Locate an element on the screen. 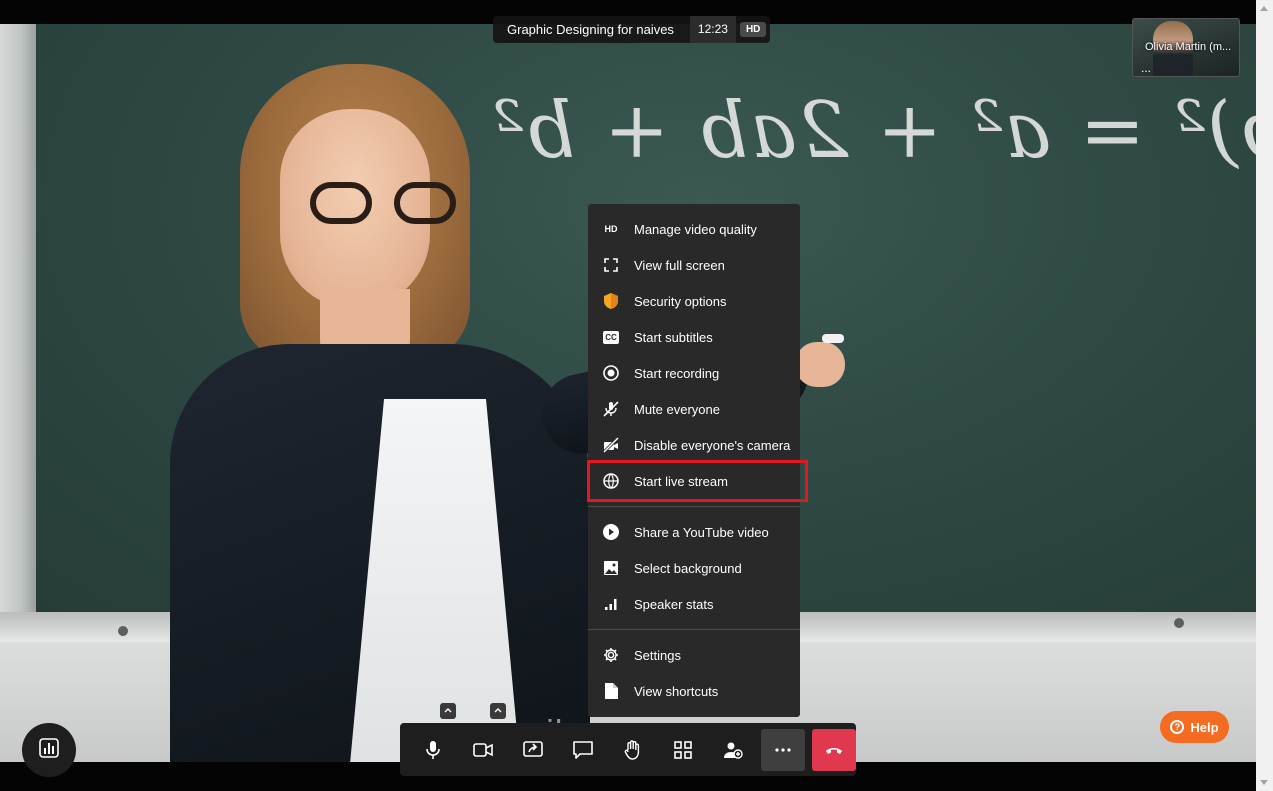 The image size is (1273, 791). hd-icon: HD is located at coordinates (611, 229).